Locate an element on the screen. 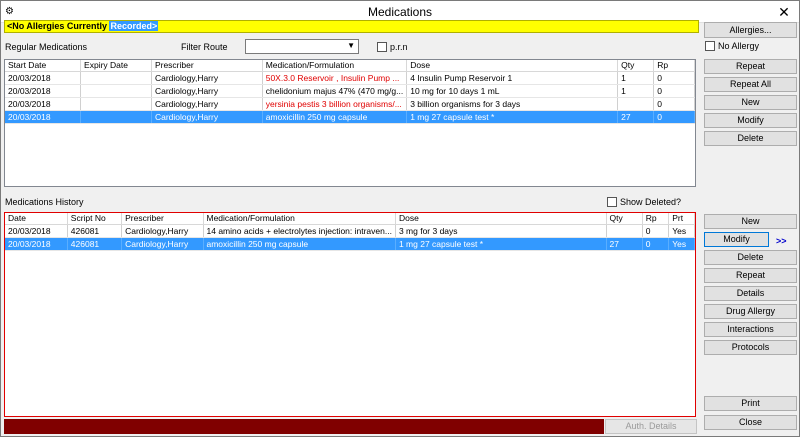  table-cell: Yes is located at coordinates (681, 231).